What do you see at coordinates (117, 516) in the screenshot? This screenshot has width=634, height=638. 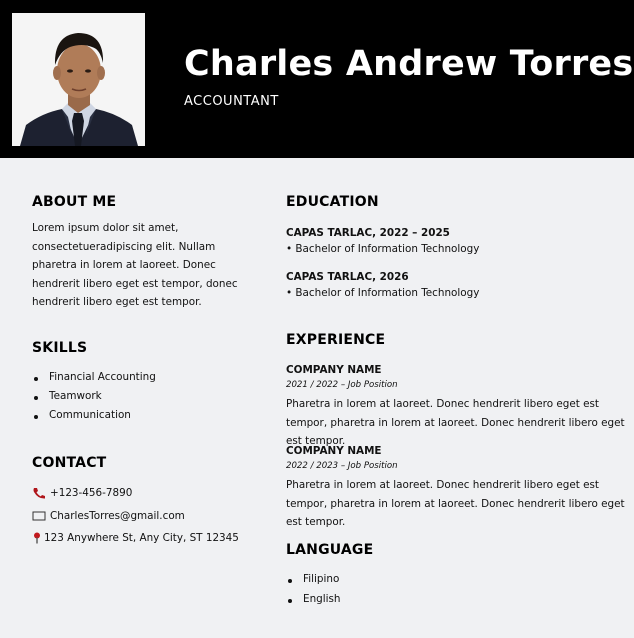 I see `email-address: CharlesTorres@gmail.com` at bounding box center [117, 516].